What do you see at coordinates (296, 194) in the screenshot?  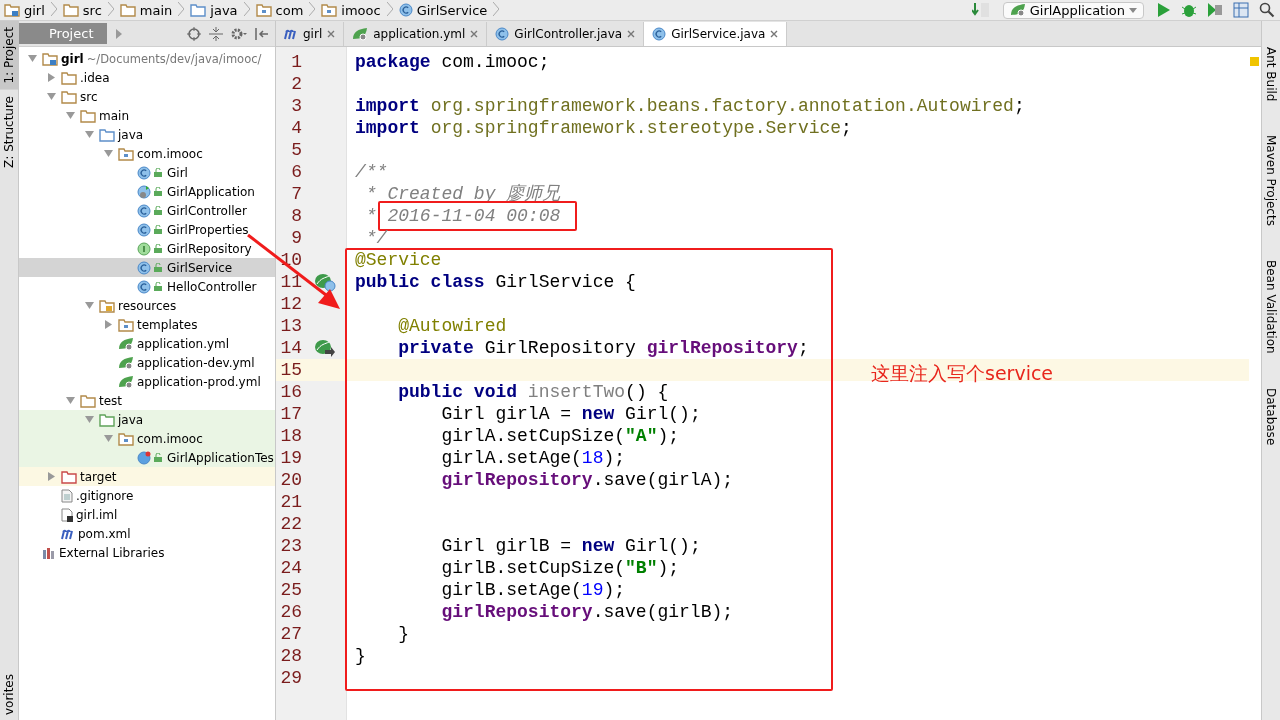 I see `line-number: 7` at bounding box center [296, 194].